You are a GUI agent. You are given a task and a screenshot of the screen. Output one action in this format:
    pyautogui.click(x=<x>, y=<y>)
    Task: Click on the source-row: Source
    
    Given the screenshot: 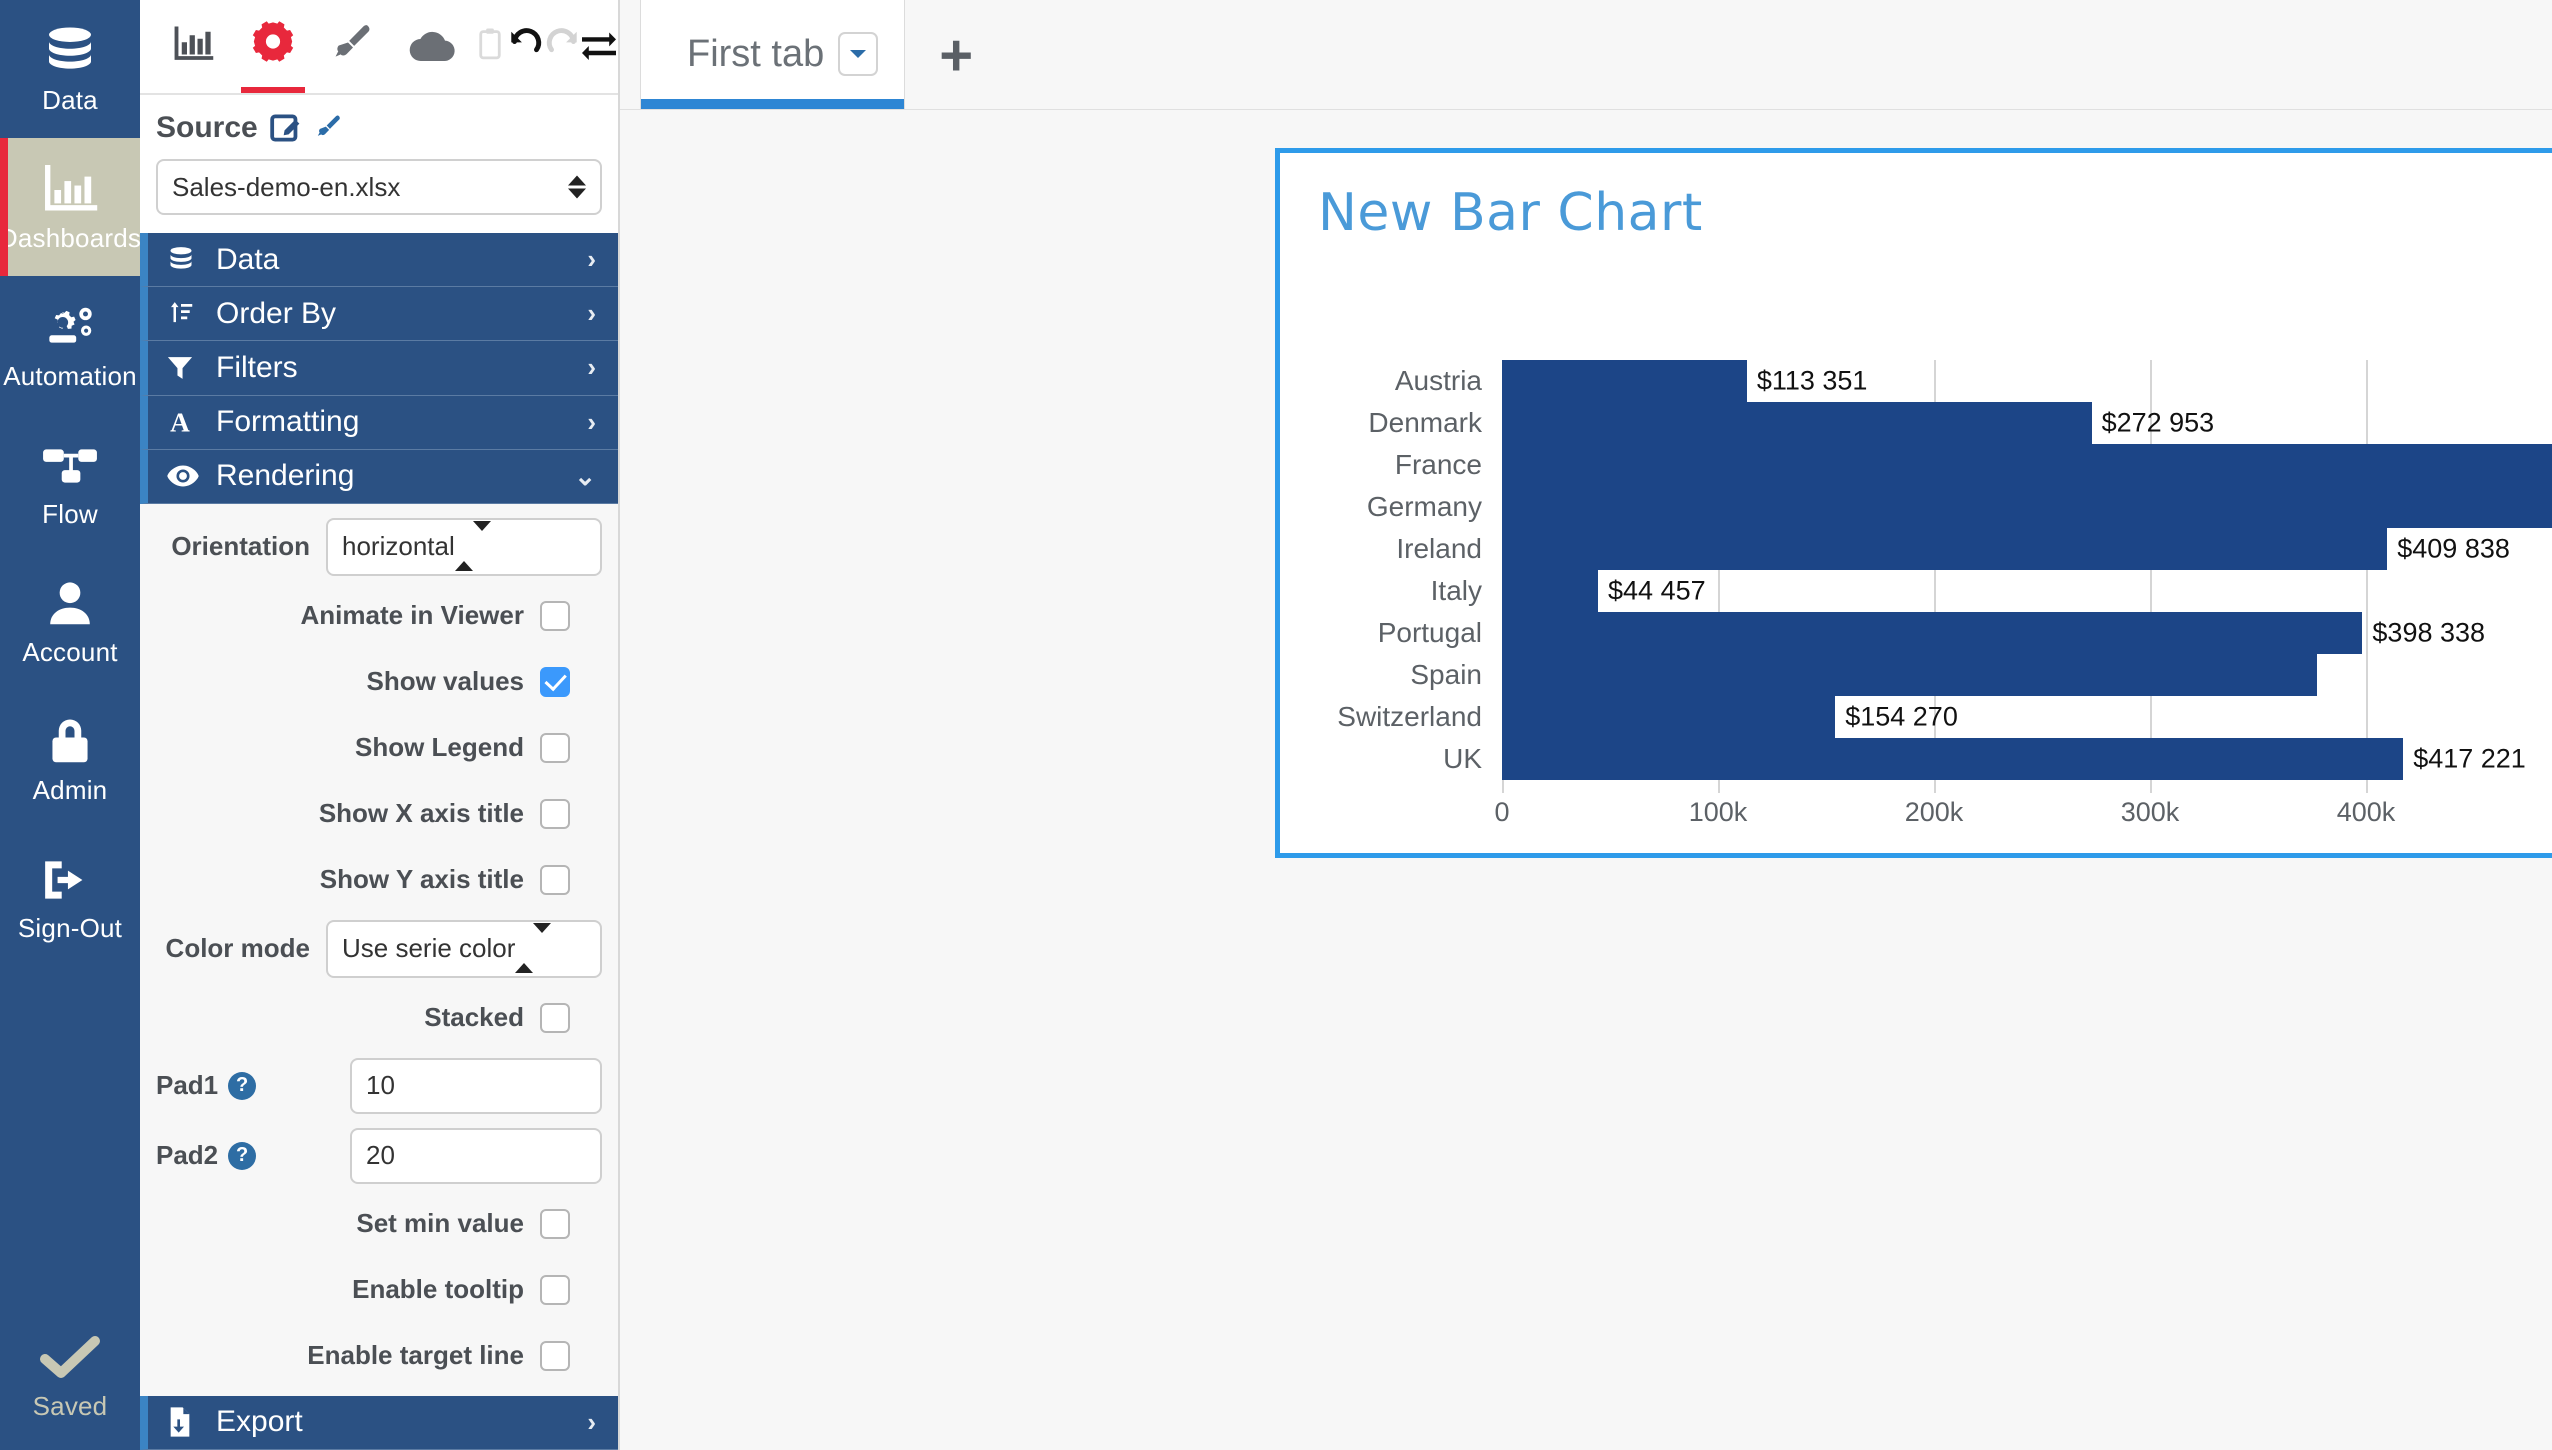 What is the action you would take?
    pyautogui.click(x=379, y=128)
    